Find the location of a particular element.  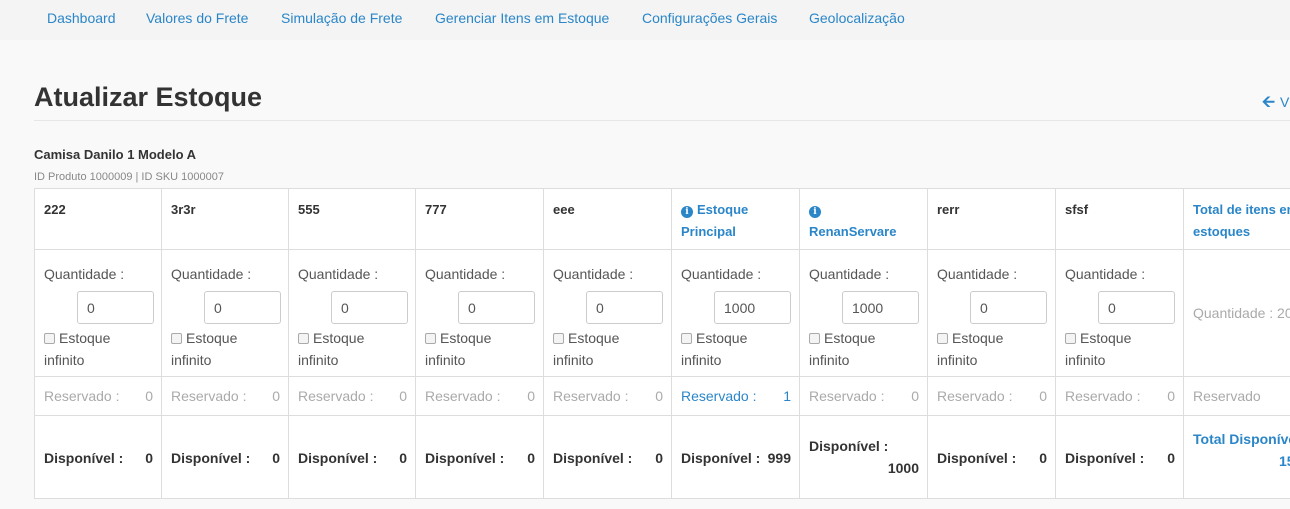

arrow-left-icon: 🡨 is located at coordinates (1268, 102).